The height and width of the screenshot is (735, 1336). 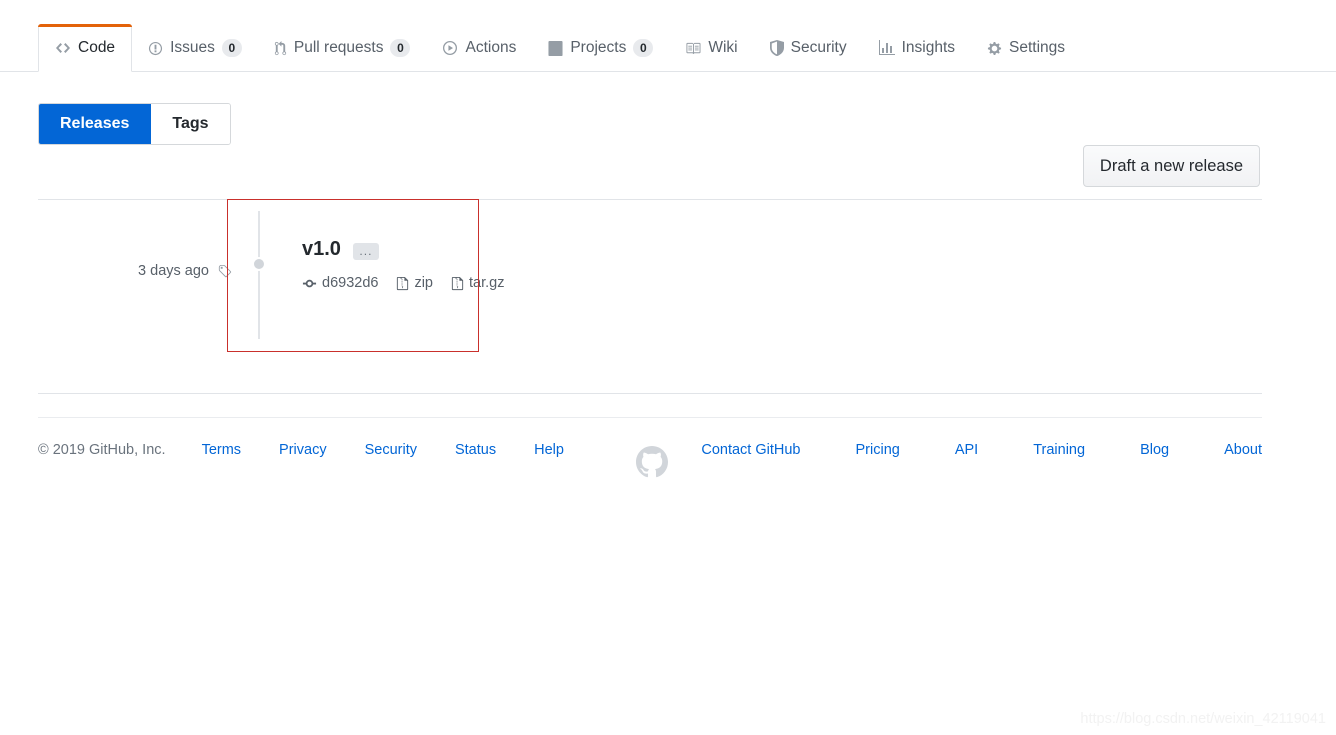 I want to click on tab-pull-requests: Pull requests 0, so click(x=342, y=48).